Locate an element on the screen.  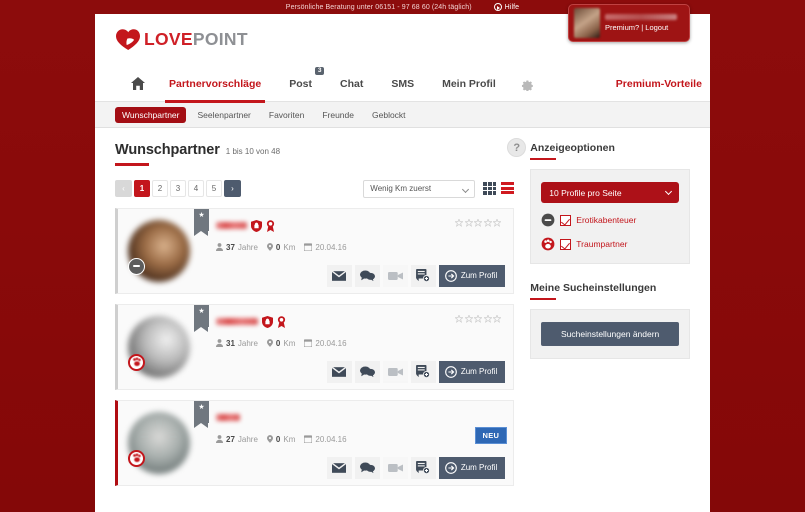
meta-distance-unit: Km is located at coordinates (289, 247).